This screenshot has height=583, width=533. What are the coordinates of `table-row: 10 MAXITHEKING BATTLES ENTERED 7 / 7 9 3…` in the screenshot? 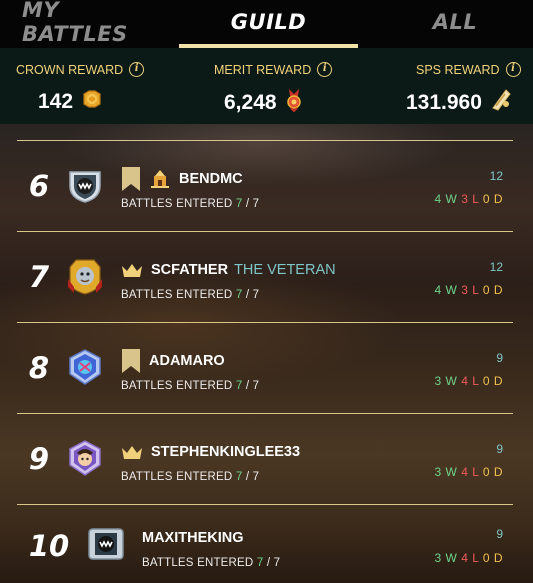 It's located at (265, 544).